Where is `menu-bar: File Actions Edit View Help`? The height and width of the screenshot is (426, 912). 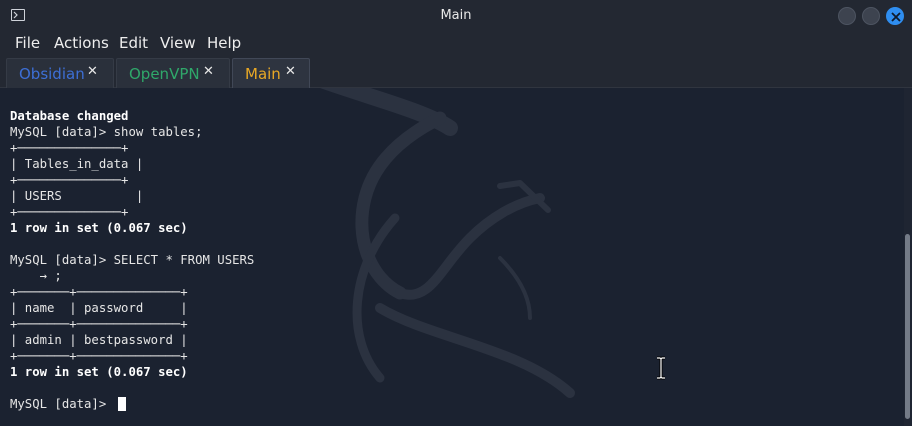 menu-bar: File Actions Edit View Help is located at coordinates (456, 43).